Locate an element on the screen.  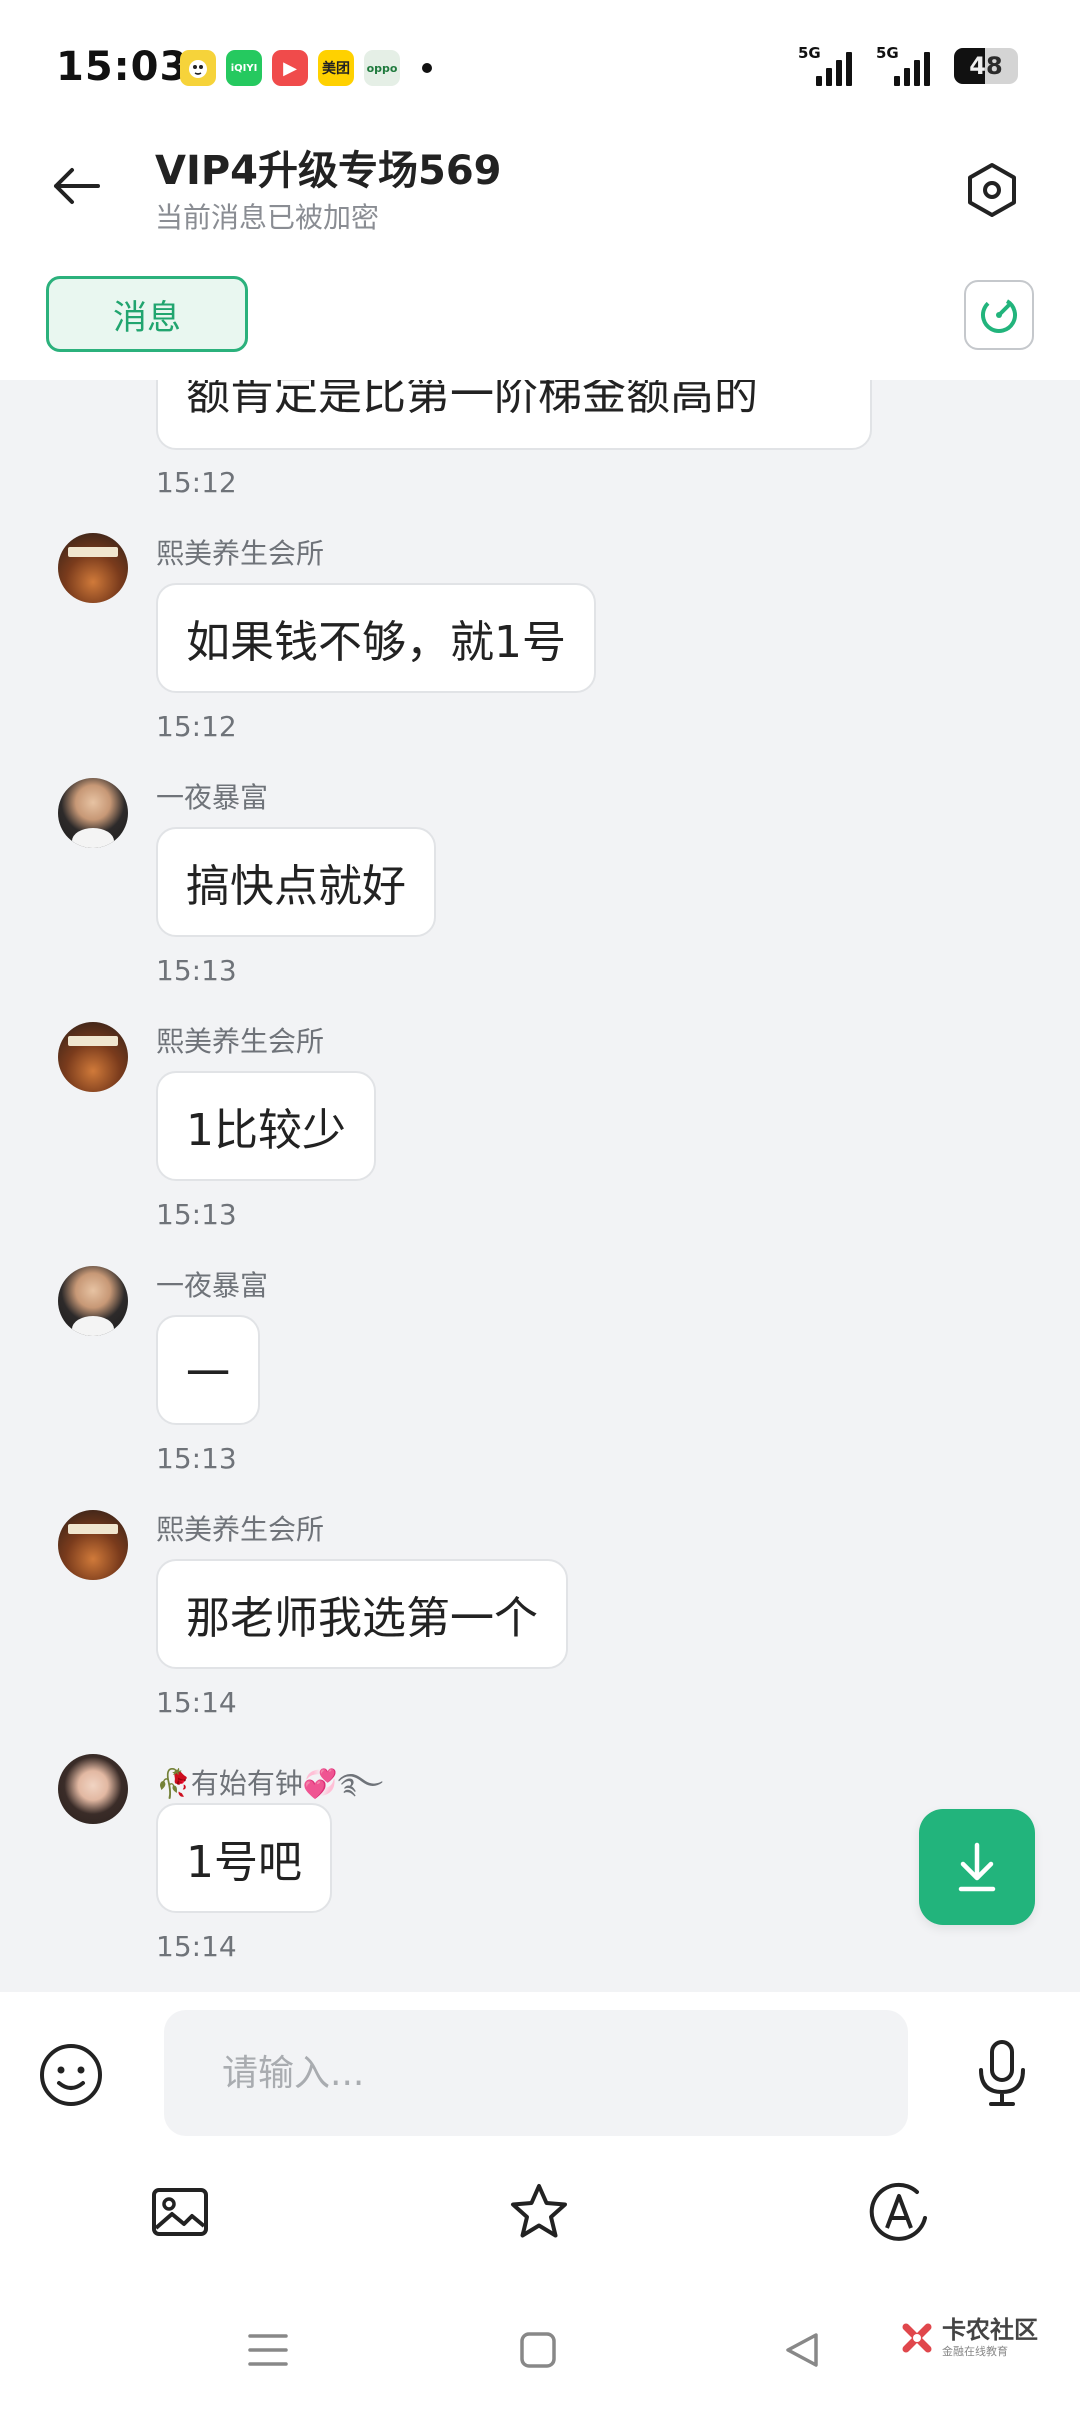
watermark-title: 卡农社区 is located at coordinates (990, 2330).